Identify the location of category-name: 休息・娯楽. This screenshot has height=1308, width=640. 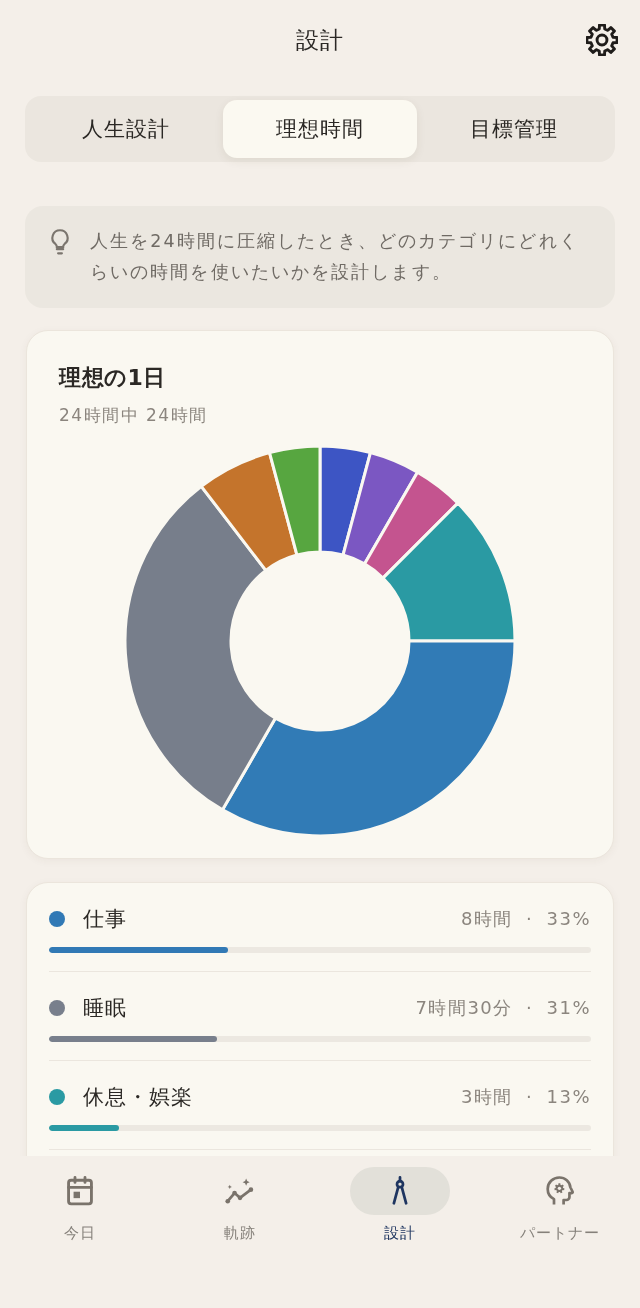
(138, 1097).